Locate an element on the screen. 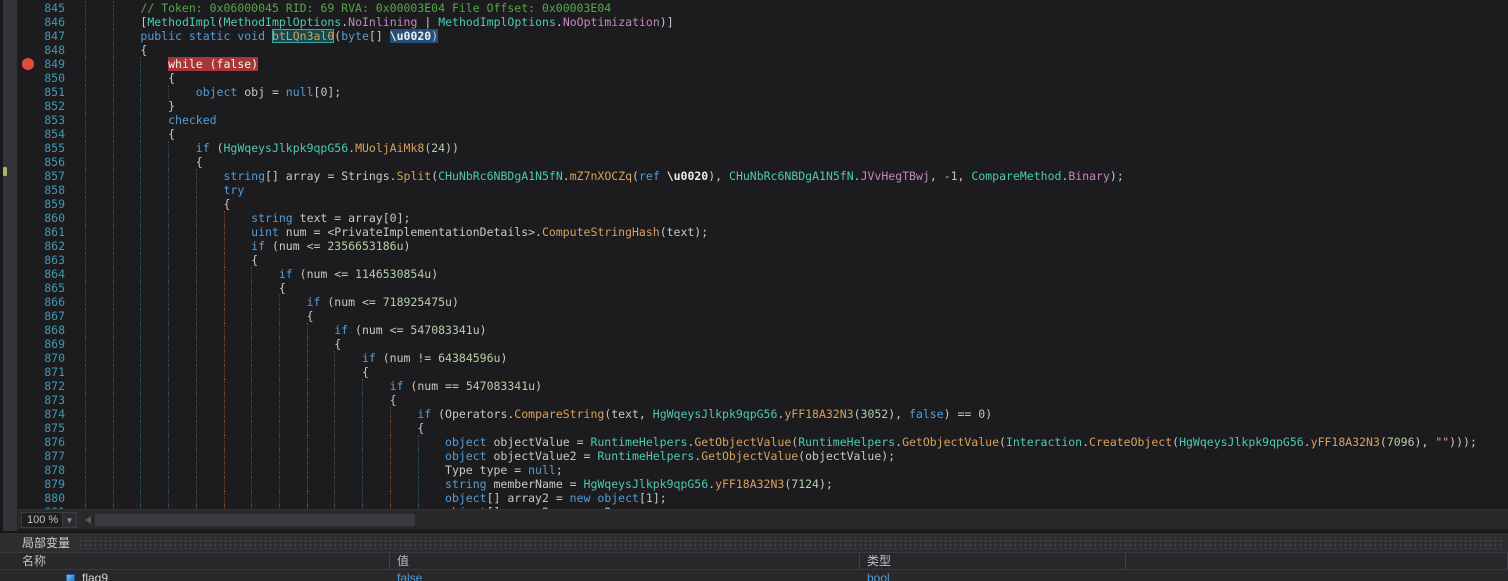 This screenshot has width=1508, height=581. horizontal-scrollbar-thumb is located at coordinates (255, 519).